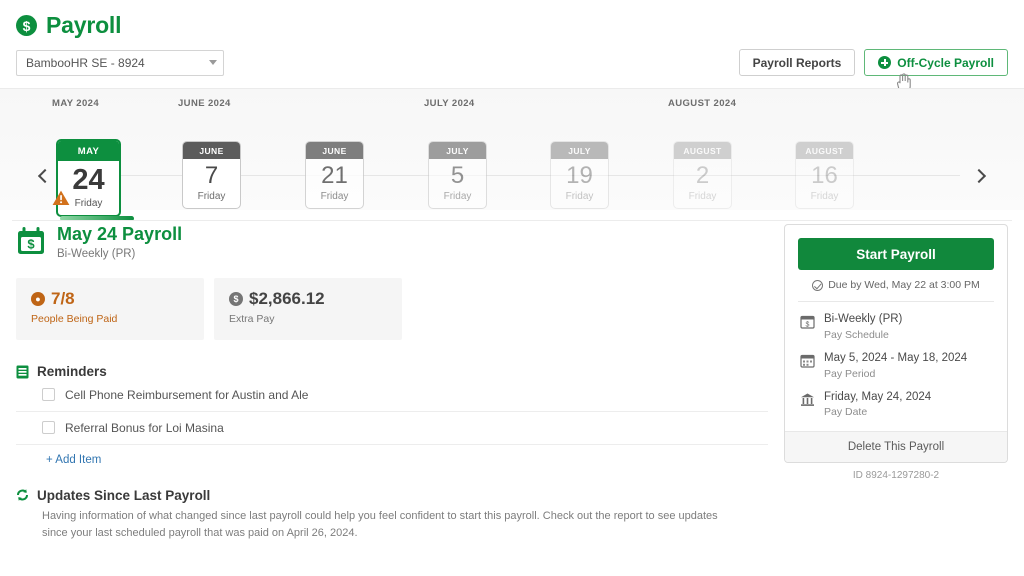 This screenshot has height=576, width=1024. I want to click on meta-value: May 5, 2024 - May 18, 2024, so click(896, 357).